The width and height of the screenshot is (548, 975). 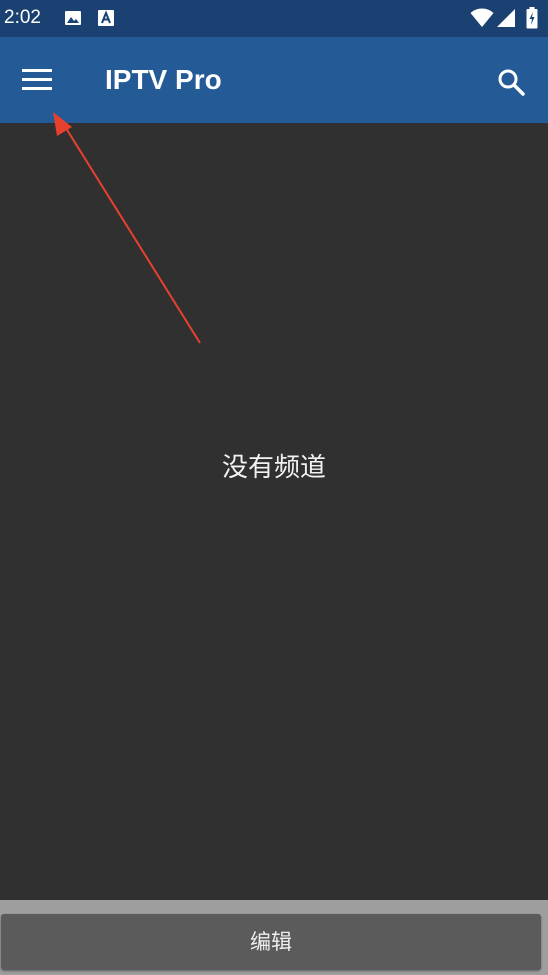 What do you see at coordinates (506, 18) in the screenshot?
I see `signal-icon` at bounding box center [506, 18].